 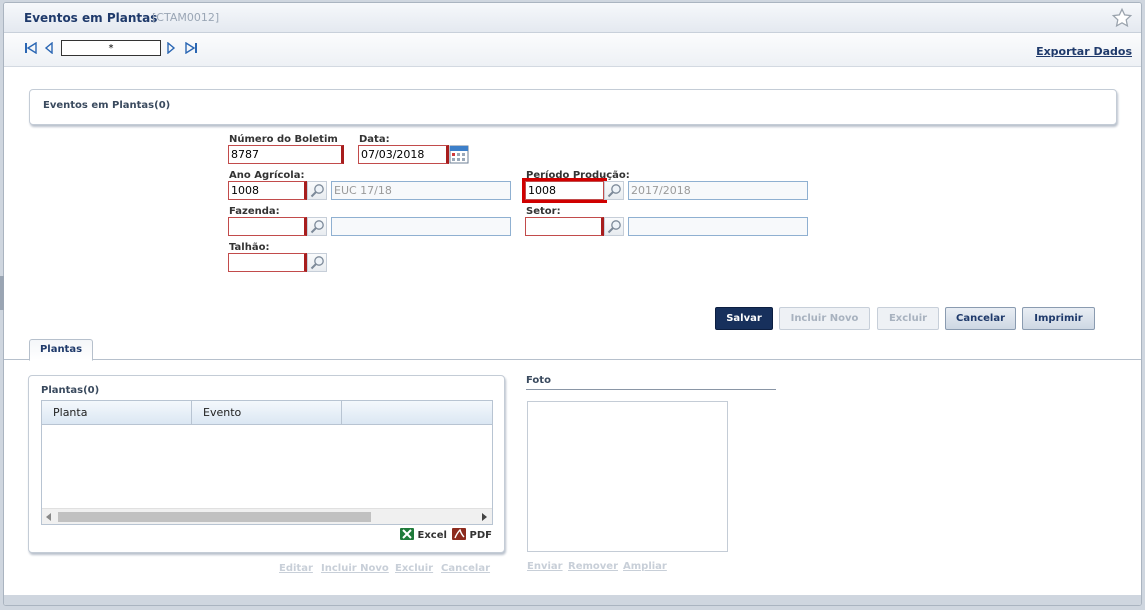 What do you see at coordinates (824, 318) in the screenshot?
I see `add-new-button: Incluir Novo` at bounding box center [824, 318].